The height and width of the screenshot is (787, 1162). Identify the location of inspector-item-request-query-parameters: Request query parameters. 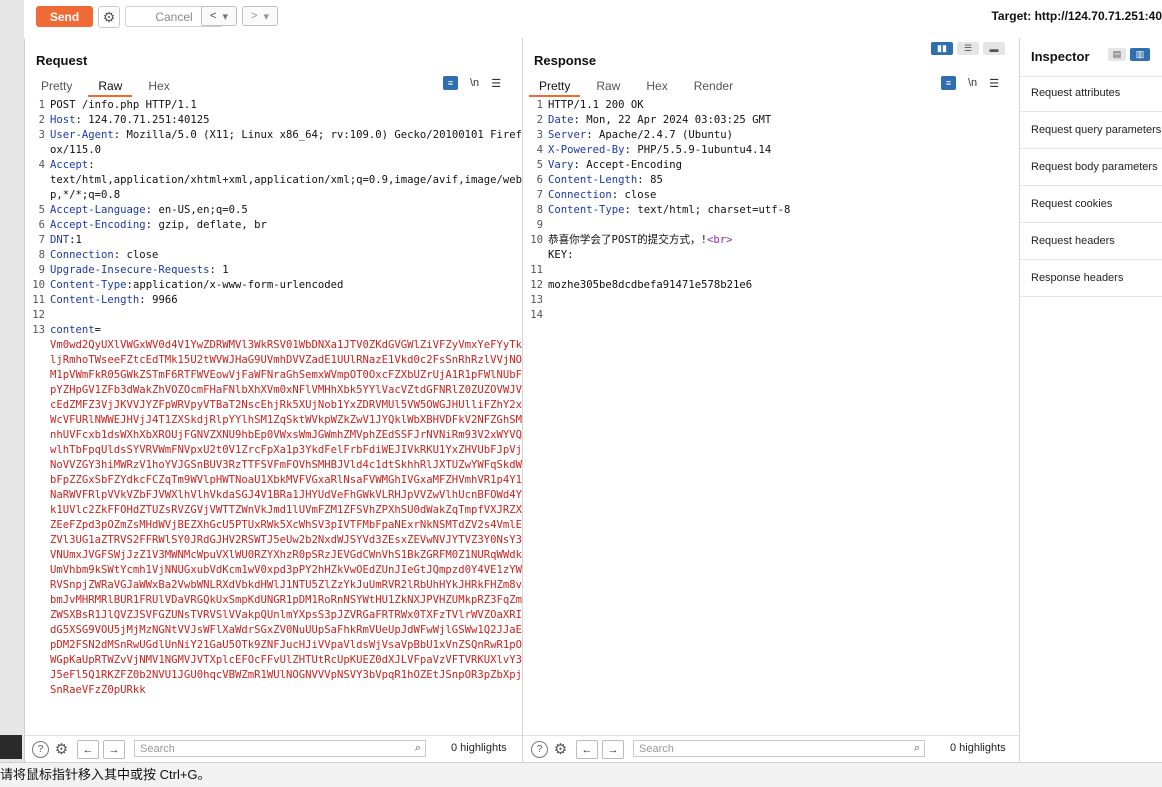
(1096, 130).